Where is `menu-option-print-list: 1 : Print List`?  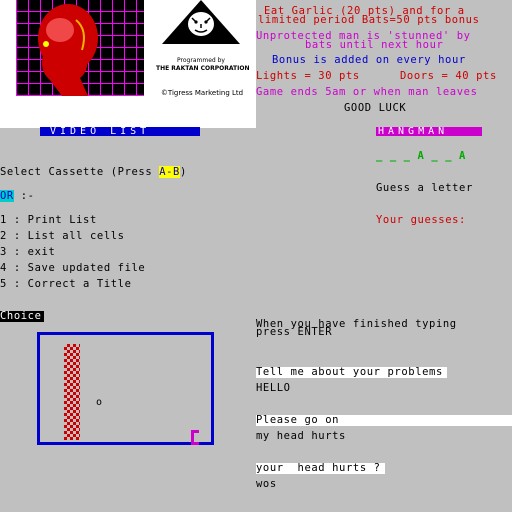
menu-option-print-list: 1 : Print List is located at coordinates (48, 220).